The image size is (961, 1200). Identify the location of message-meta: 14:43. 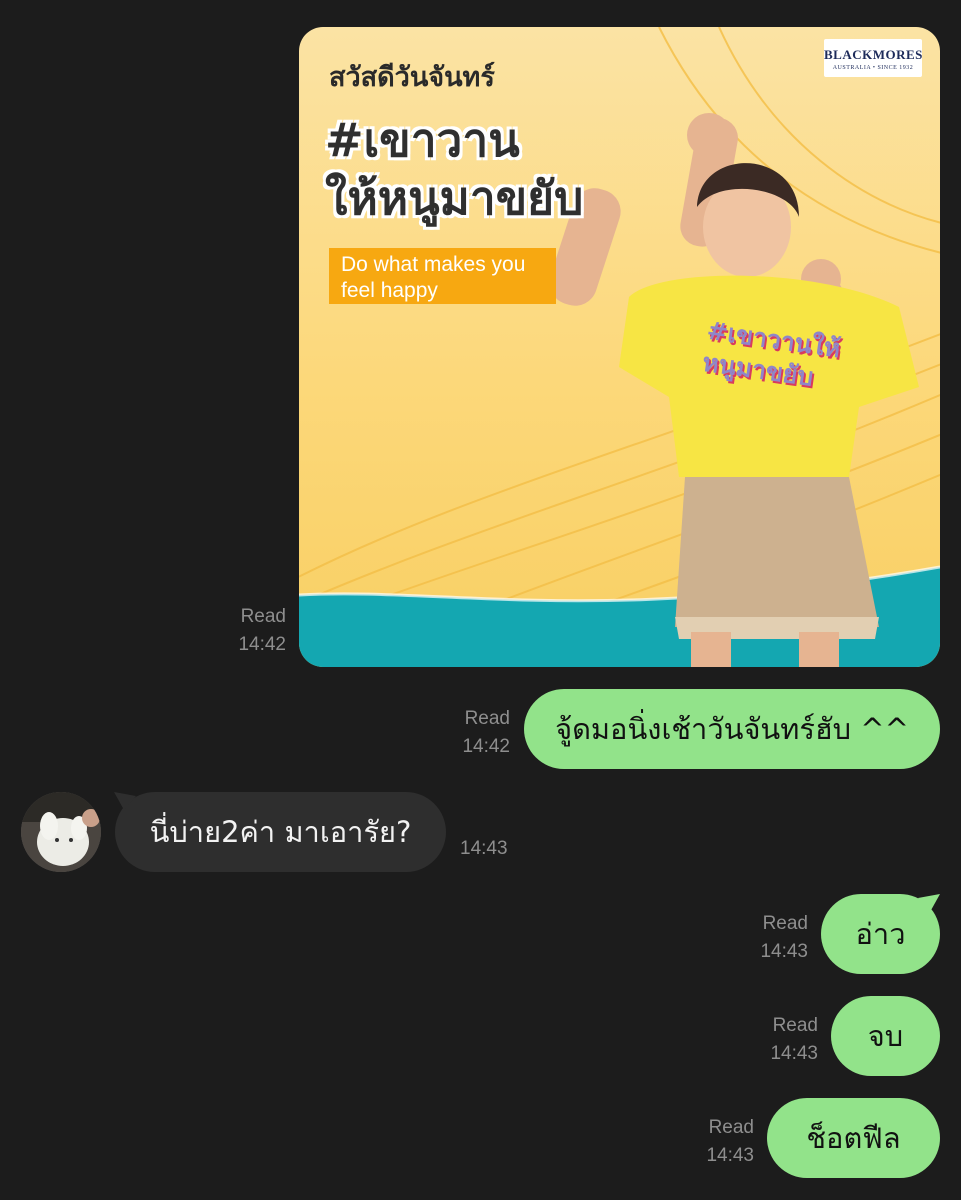
(495, 849).